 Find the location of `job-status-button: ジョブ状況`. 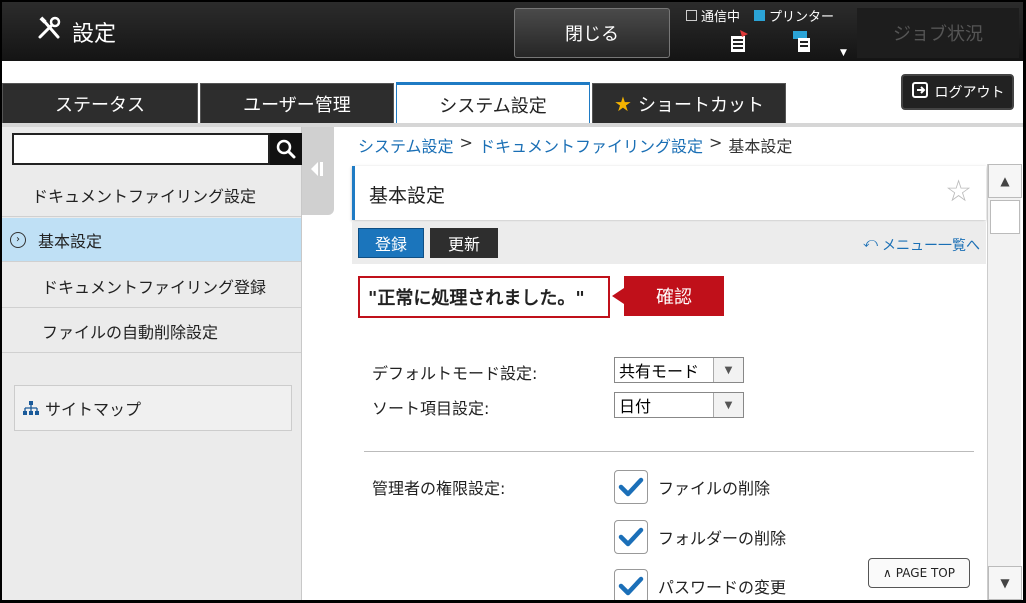

job-status-button: ジョブ状況 is located at coordinates (938, 33).